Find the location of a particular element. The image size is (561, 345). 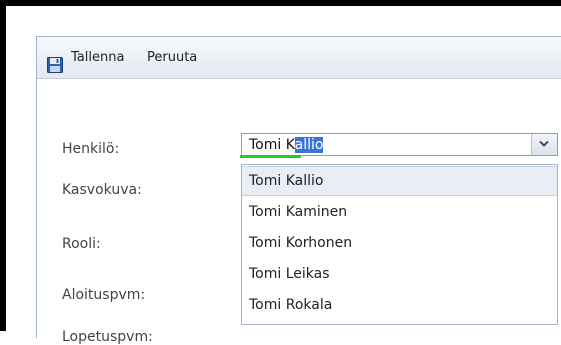

dropdown-option: Tomi Kallio is located at coordinates (399, 181).